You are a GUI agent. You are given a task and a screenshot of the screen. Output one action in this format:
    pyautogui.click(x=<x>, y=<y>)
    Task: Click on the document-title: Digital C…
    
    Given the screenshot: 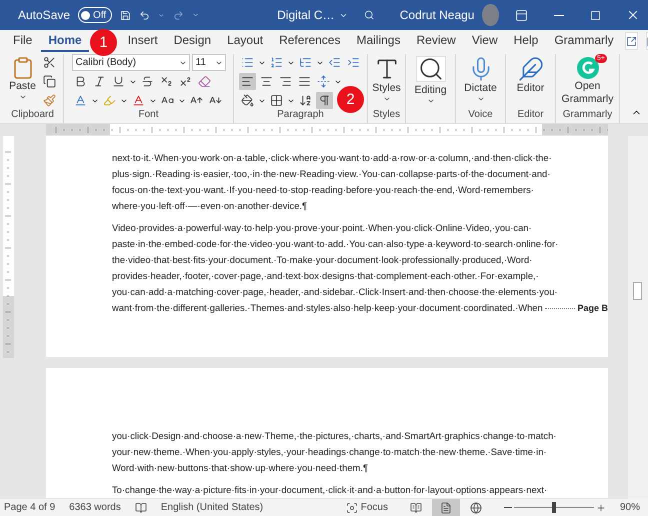 What is the action you would take?
    pyautogui.click(x=312, y=15)
    